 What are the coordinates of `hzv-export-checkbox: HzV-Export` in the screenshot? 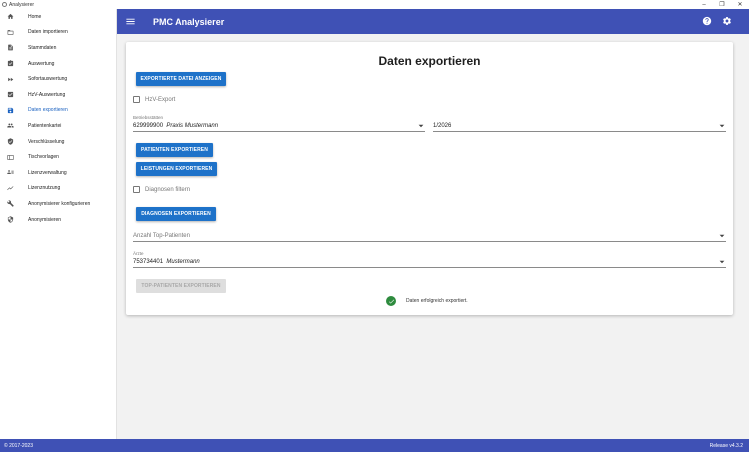 It's located at (154, 99).